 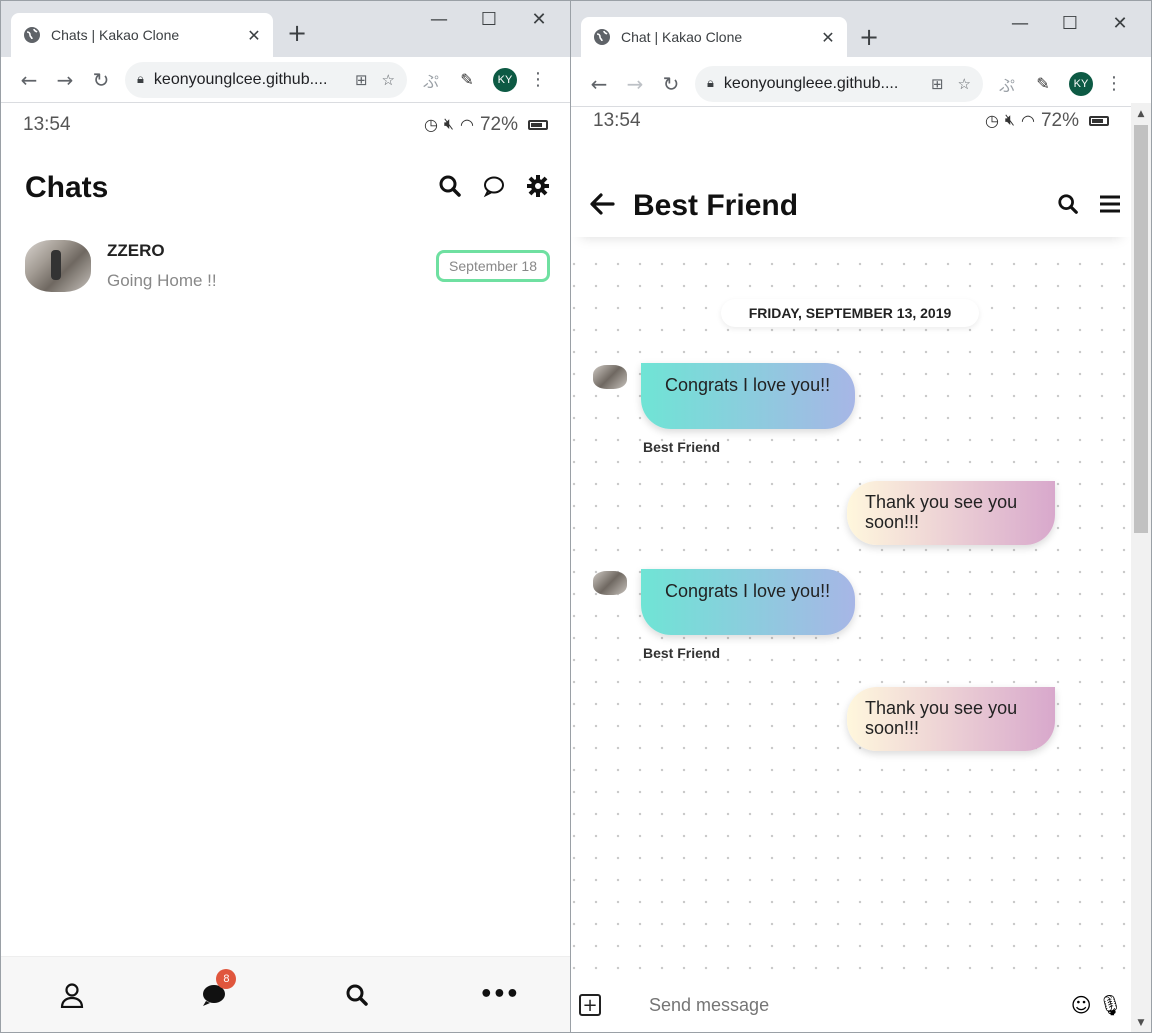 I want to click on address-bar: 🔒︎ keonyounglcee.github.... ⊞ ☆, so click(x=266, y=79).